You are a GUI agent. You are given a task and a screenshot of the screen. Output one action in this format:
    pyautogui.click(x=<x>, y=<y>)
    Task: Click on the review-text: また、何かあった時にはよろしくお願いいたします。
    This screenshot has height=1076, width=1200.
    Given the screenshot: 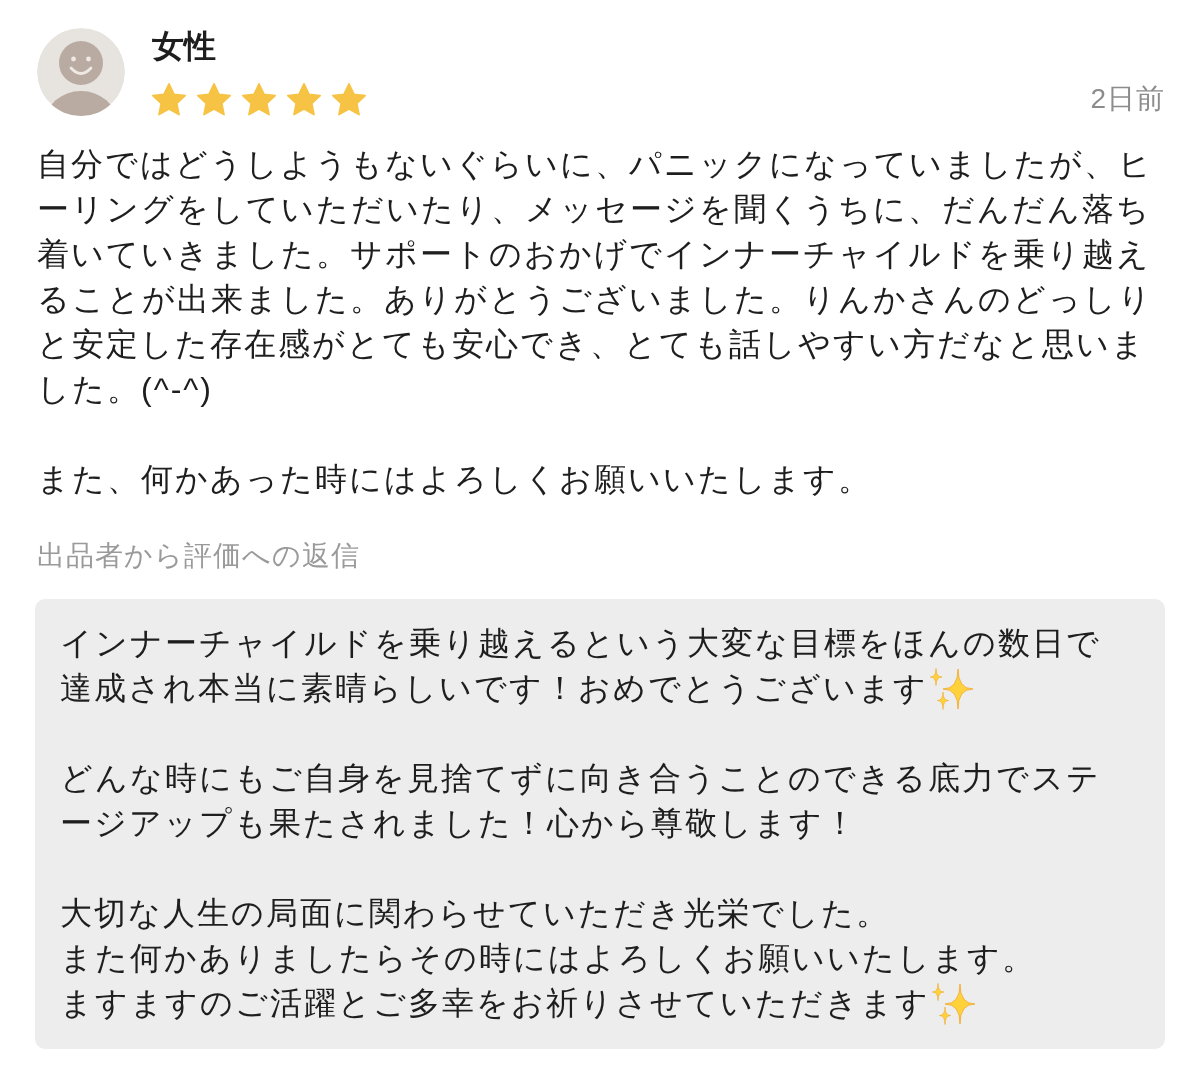 What is the action you would take?
    pyautogui.click(x=455, y=479)
    